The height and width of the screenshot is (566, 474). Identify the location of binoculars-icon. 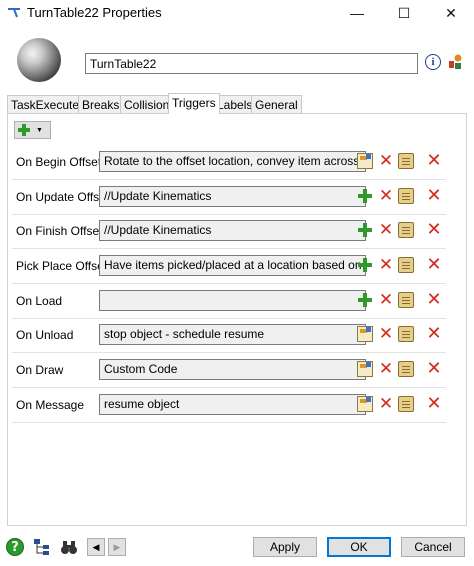
(69, 547).